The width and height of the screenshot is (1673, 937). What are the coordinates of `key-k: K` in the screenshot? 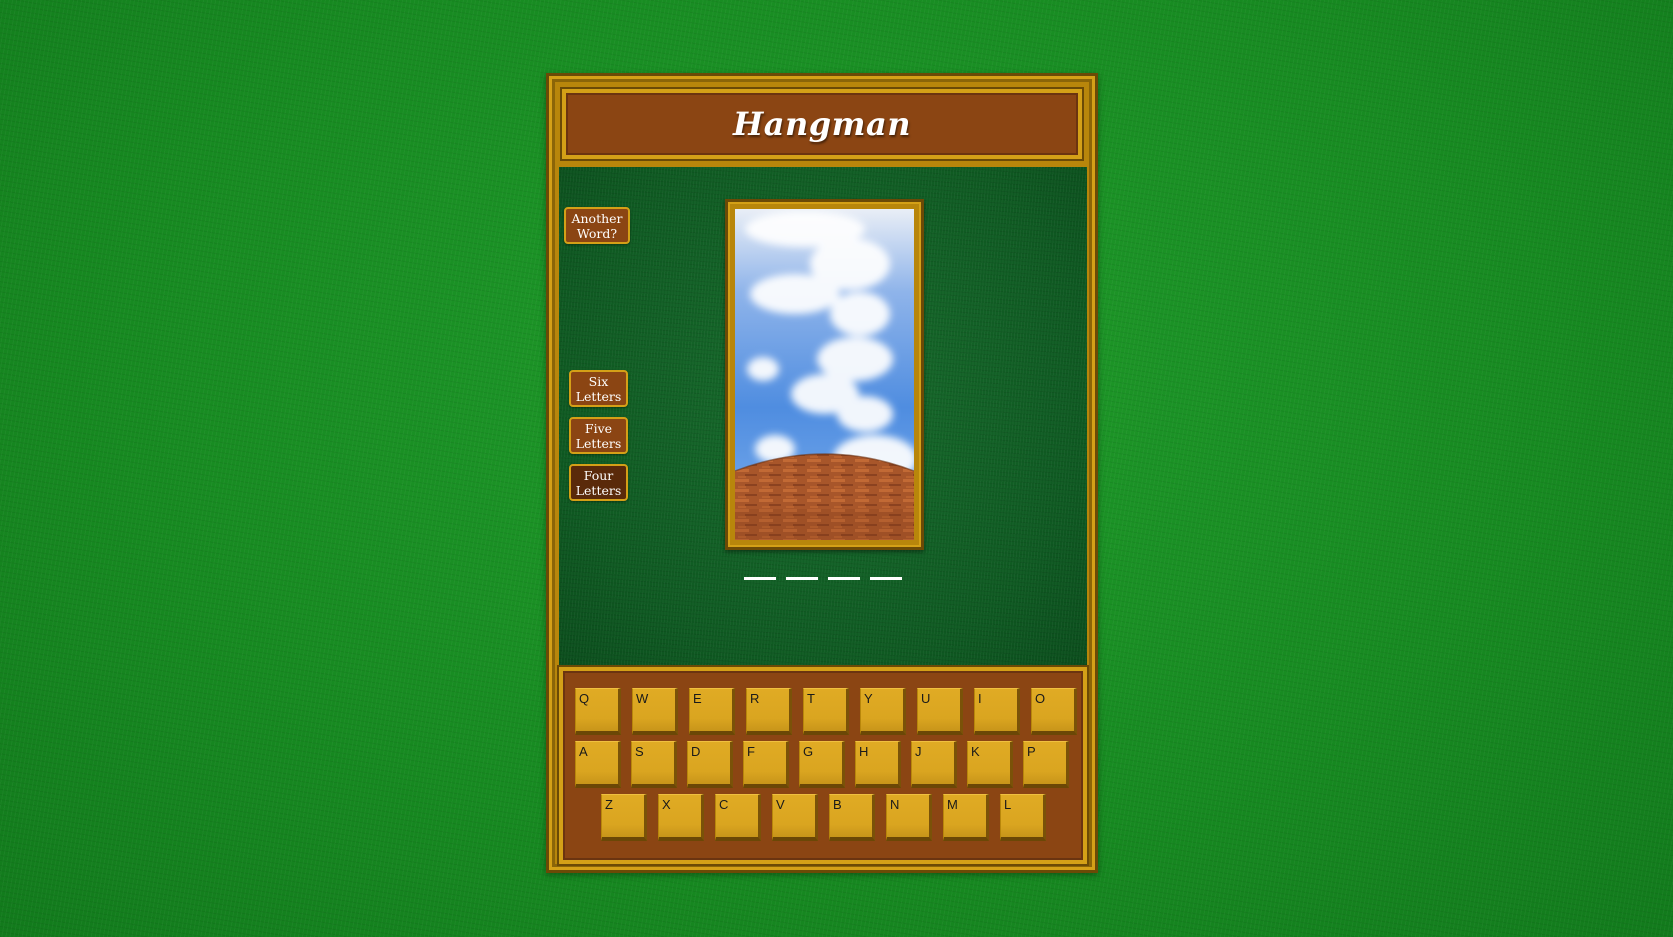 It's located at (990, 764).